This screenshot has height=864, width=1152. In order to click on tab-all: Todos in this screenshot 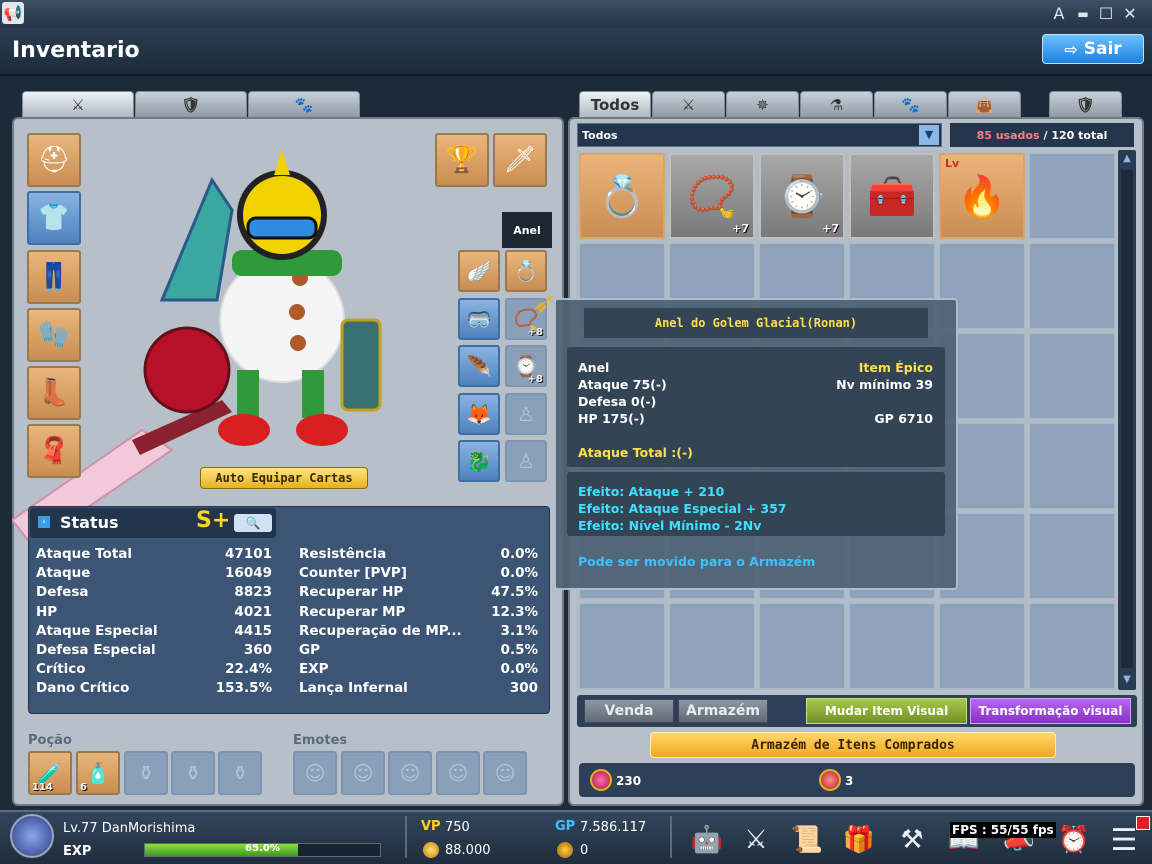, I will do `click(615, 104)`.